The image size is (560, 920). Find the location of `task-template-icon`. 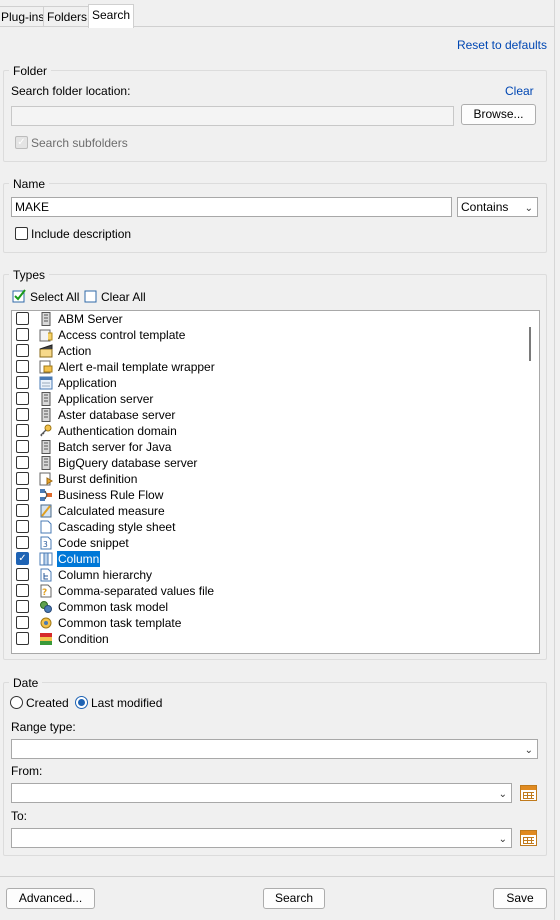

task-template-icon is located at coordinates (46, 623).